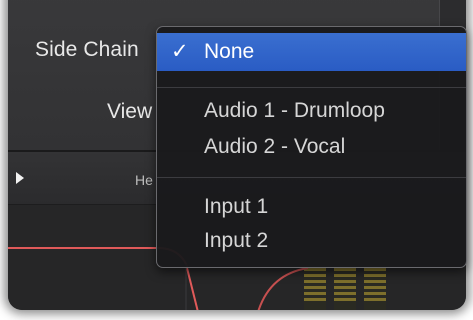 The width and height of the screenshot is (473, 320). Describe the element at coordinates (144, 180) in the screenshot. I see `graph-header-label: He` at that location.